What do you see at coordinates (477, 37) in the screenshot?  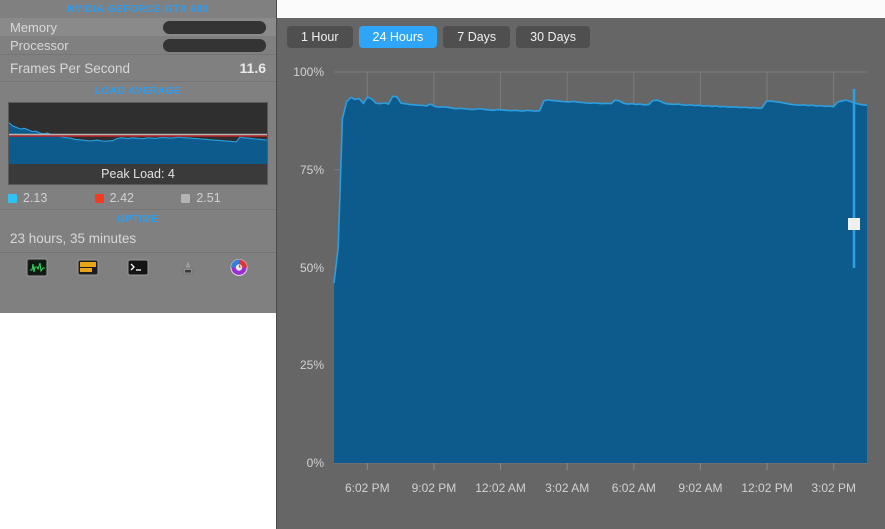 I see `tab-7-days: 7 Days` at bounding box center [477, 37].